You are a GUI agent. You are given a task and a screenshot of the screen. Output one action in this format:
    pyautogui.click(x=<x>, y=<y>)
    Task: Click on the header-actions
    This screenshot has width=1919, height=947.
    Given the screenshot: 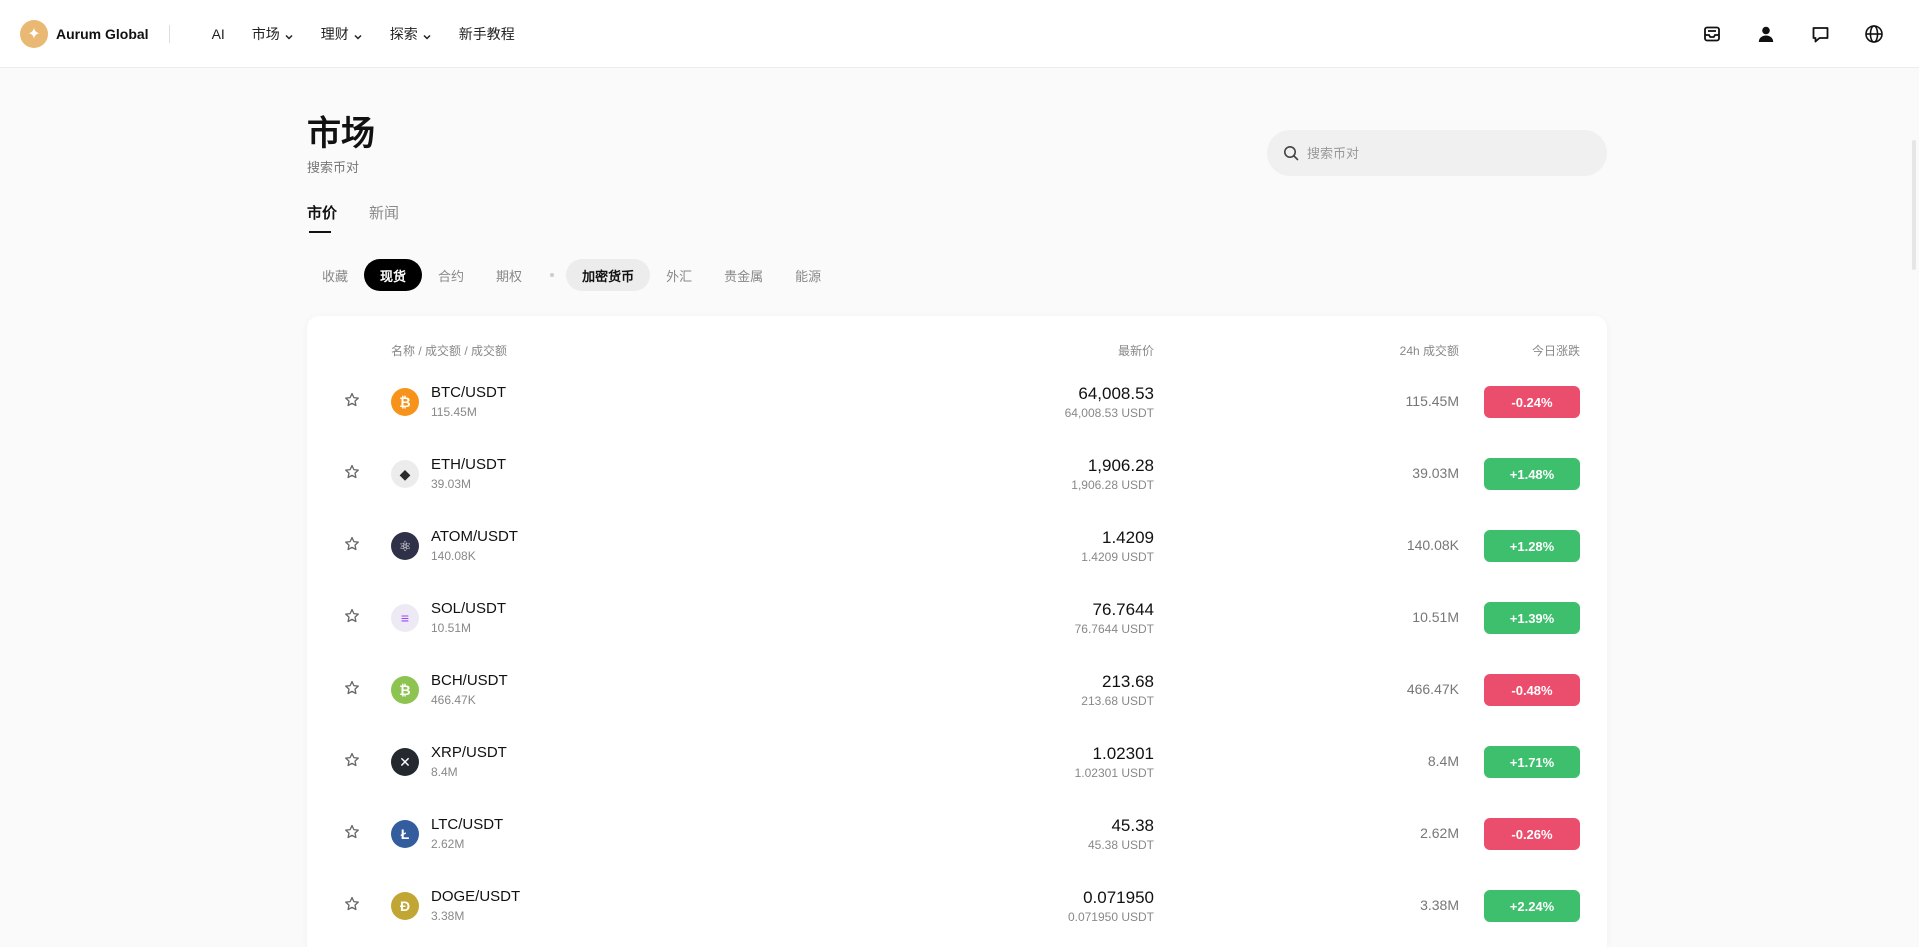 What is the action you would take?
    pyautogui.click(x=1794, y=34)
    